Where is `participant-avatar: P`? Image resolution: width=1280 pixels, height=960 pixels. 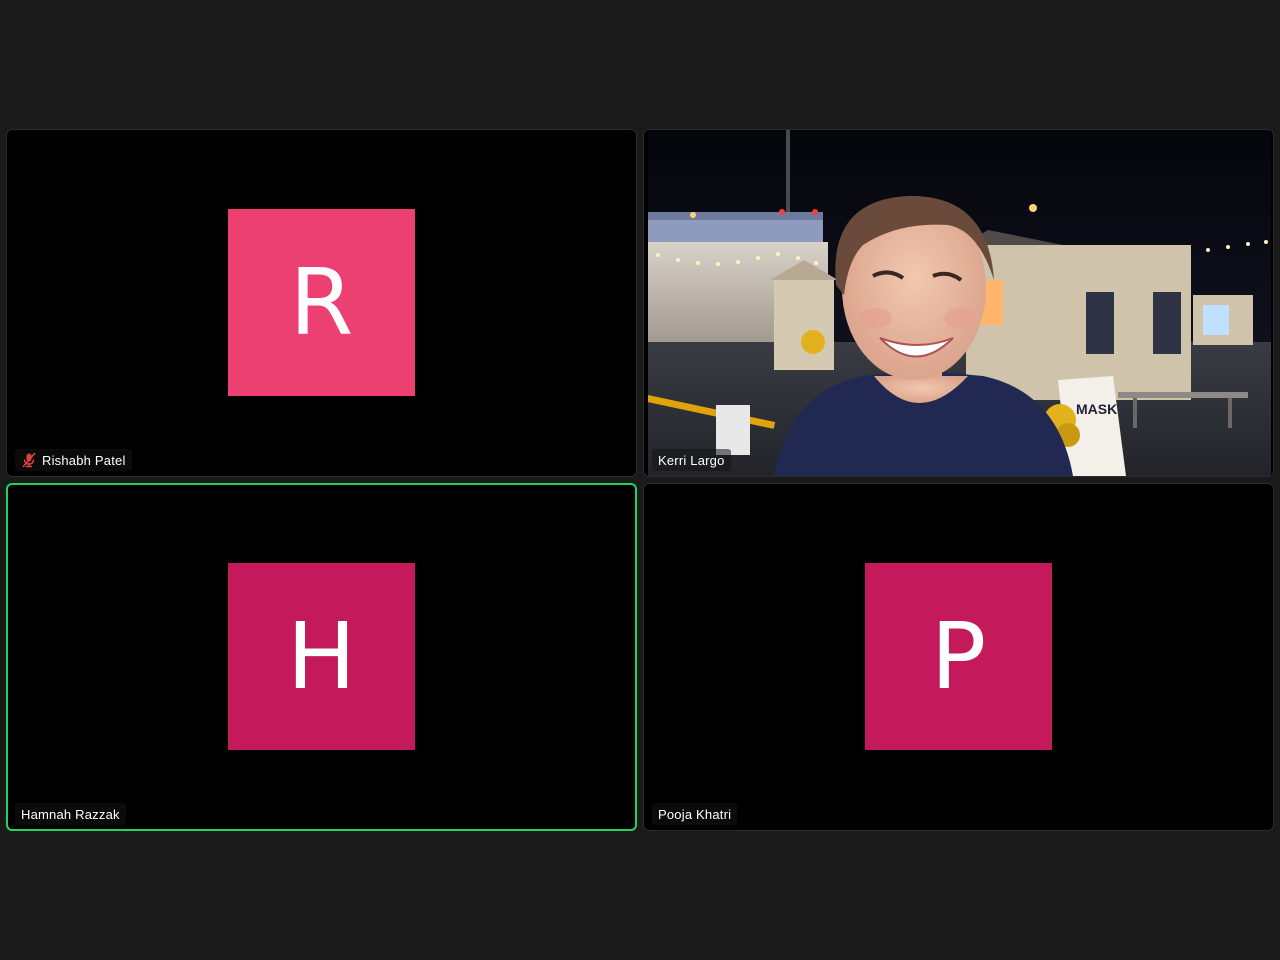
participant-avatar: P is located at coordinates (958, 656).